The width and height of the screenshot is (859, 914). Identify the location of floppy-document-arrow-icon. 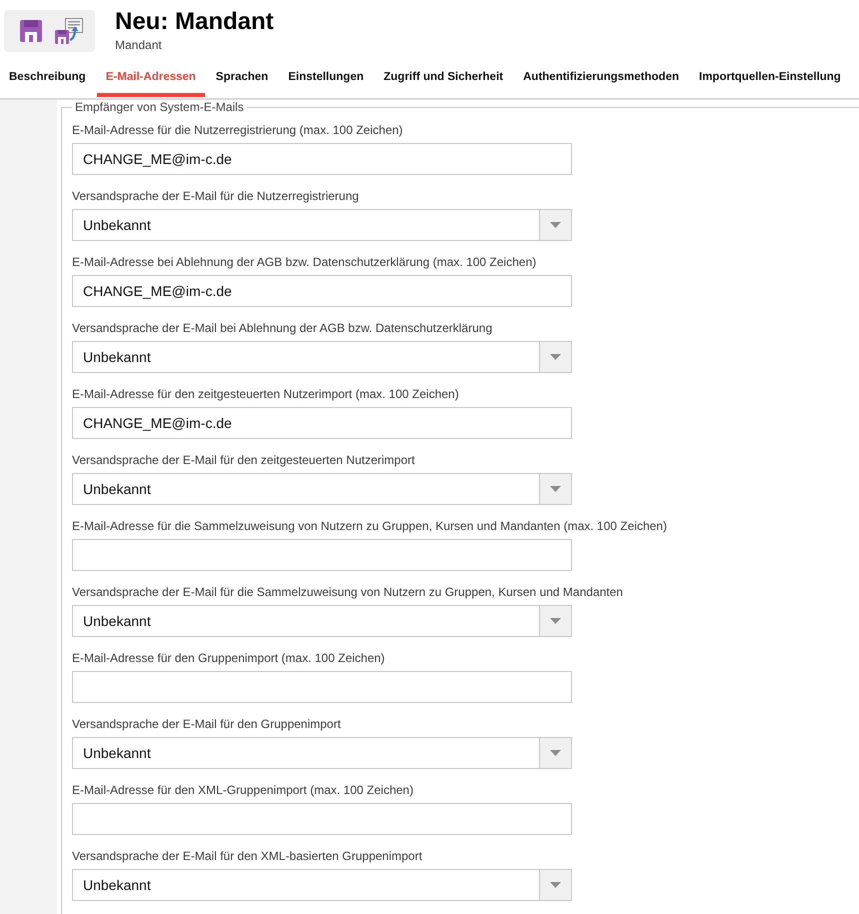
(69, 31).